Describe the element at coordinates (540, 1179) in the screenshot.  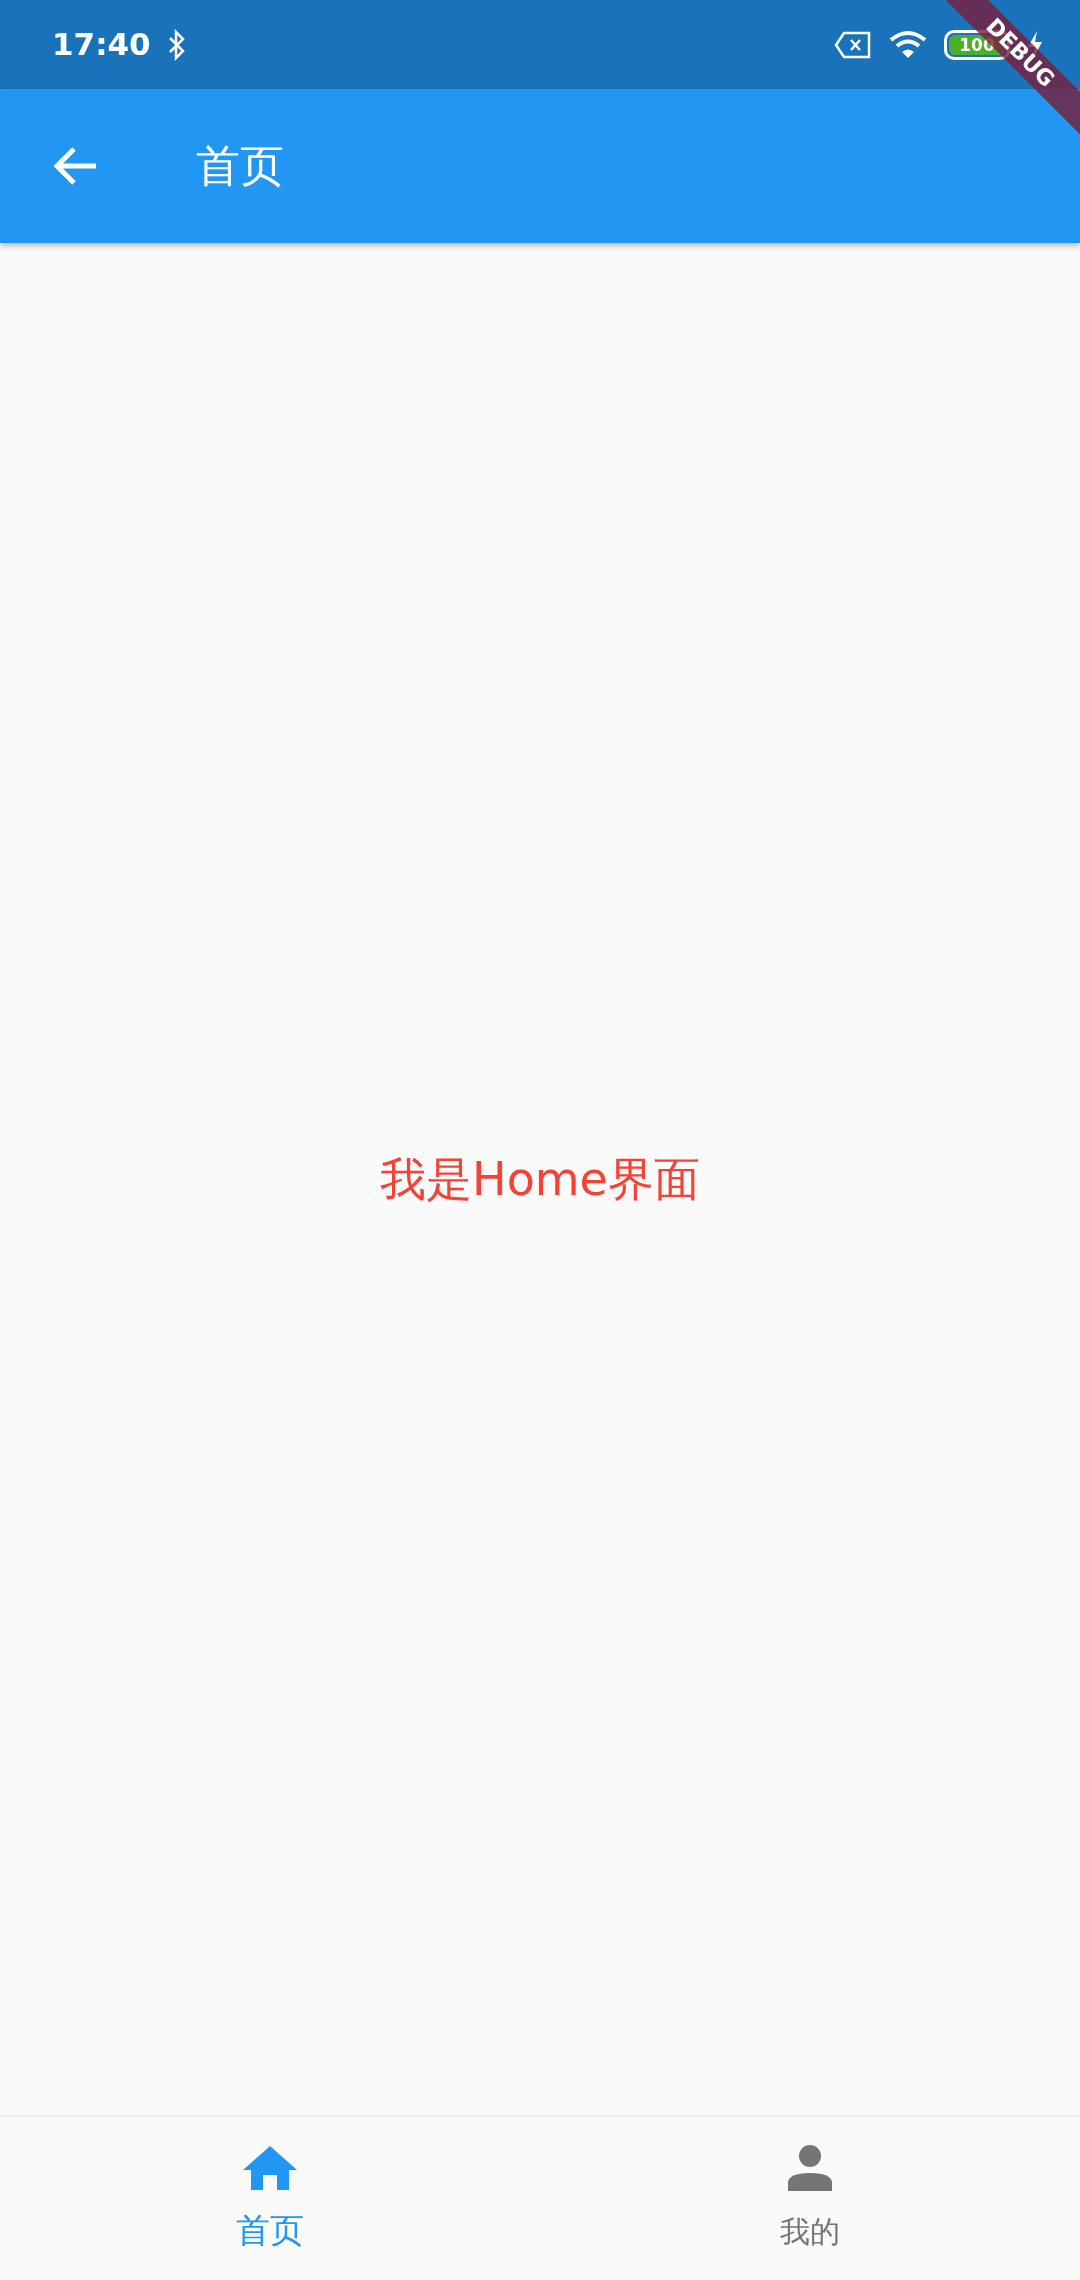
I see `home-message: 我是Home界面` at that location.